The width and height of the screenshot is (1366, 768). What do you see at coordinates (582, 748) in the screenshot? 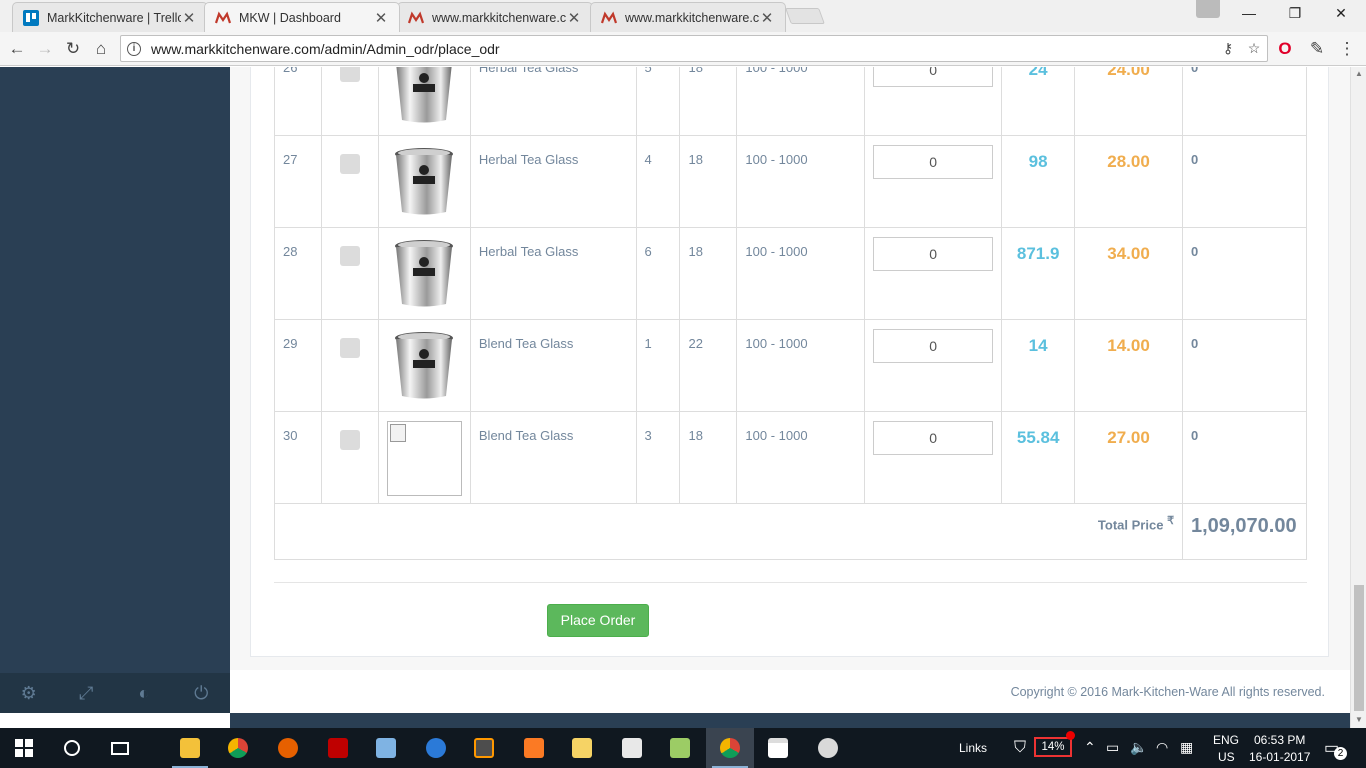
I see `file-manager-icon` at bounding box center [582, 748].